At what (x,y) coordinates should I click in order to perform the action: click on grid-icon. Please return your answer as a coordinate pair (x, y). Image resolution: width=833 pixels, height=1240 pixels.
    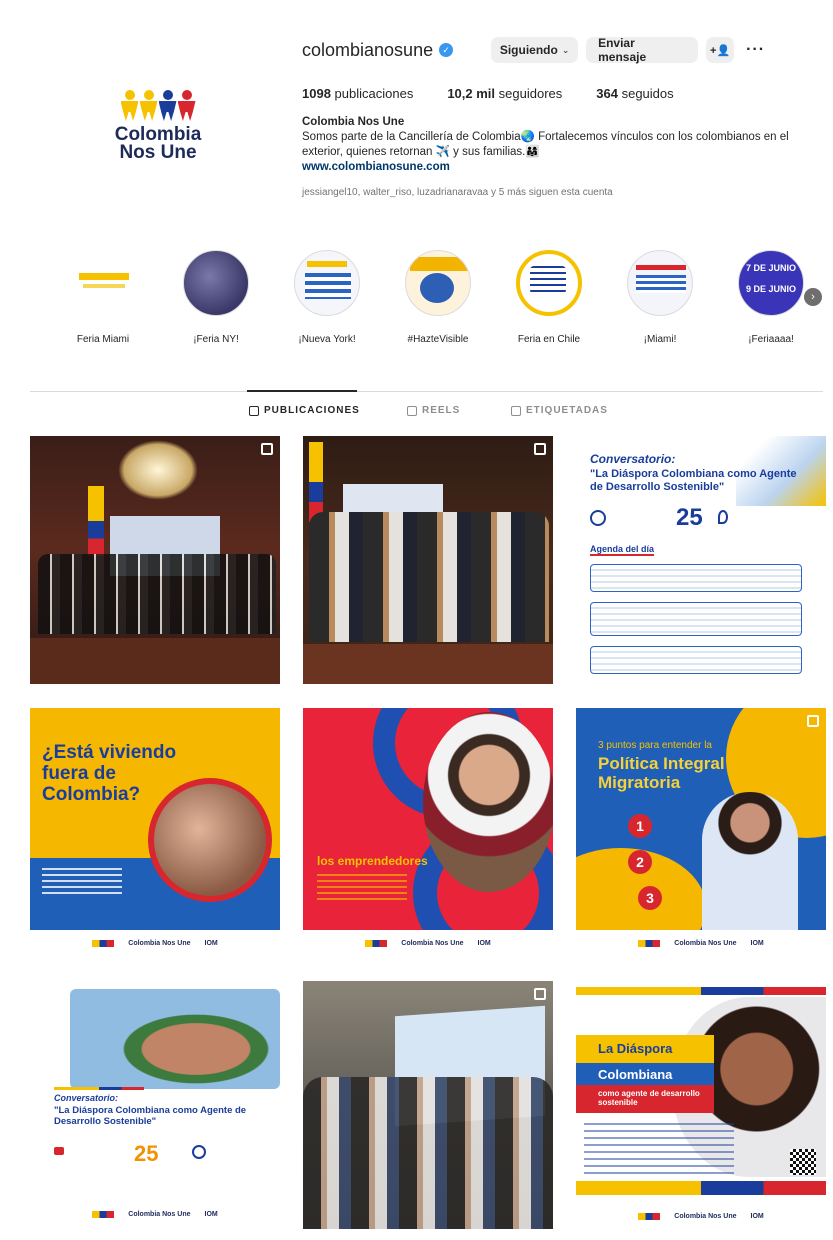
    Looking at the image, I should click on (254, 410).